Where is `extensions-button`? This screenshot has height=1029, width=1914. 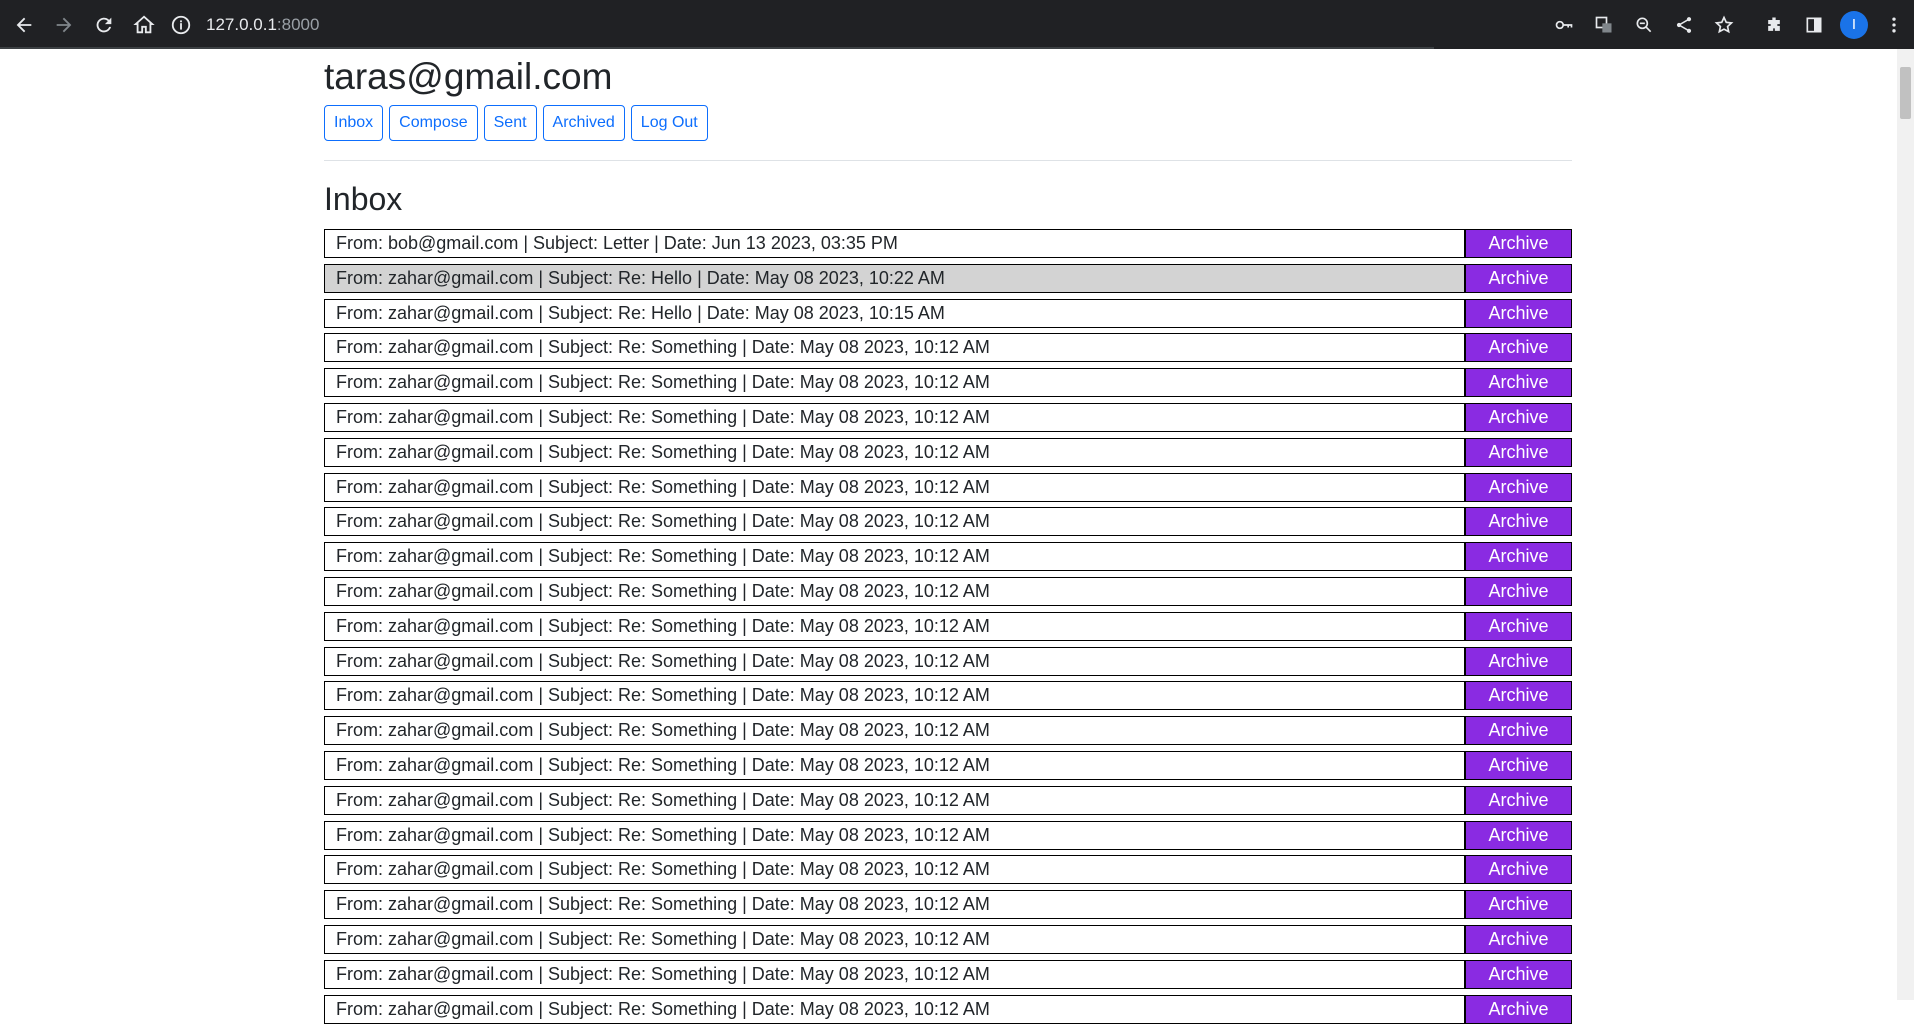
extensions-button is located at coordinates (1774, 25).